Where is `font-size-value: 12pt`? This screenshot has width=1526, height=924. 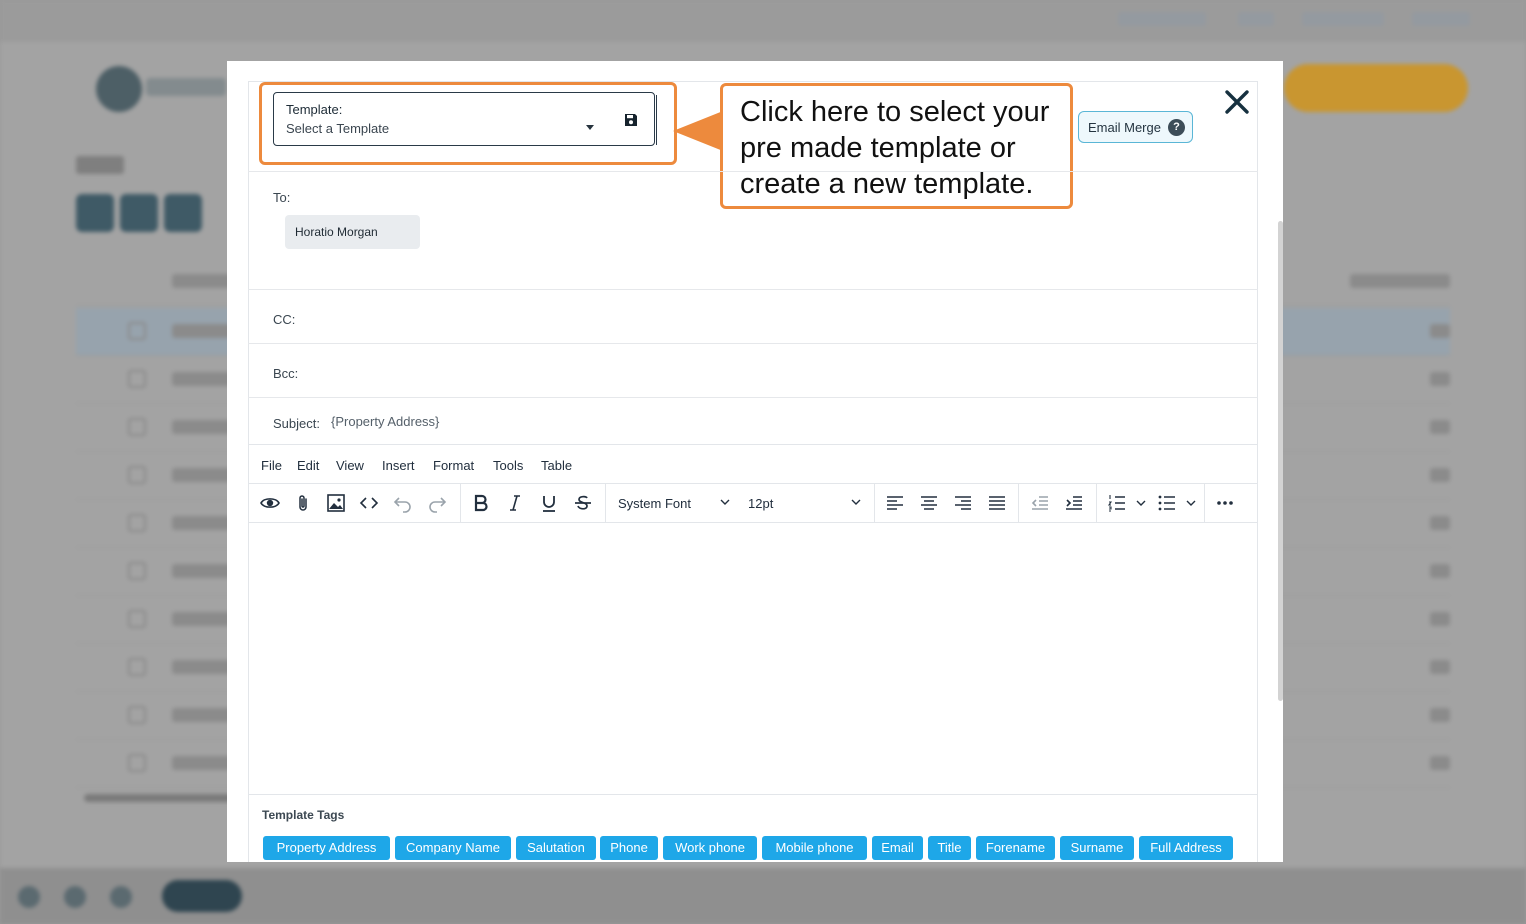 font-size-value: 12pt is located at coordinates (761, 503).